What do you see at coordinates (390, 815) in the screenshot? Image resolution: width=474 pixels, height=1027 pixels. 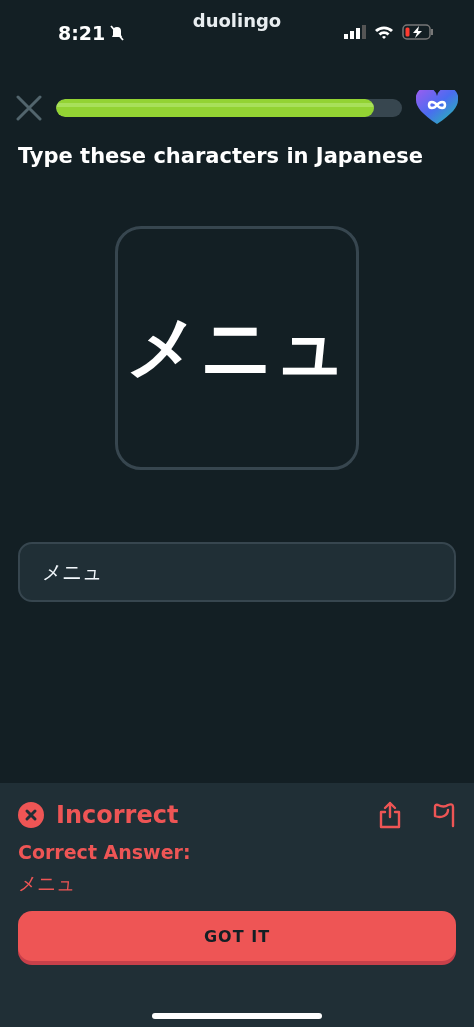 I see `share-icon` at bounding box center [390, 815].